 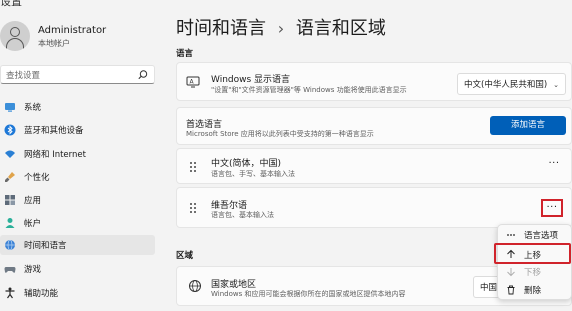 I want to click on section-label-language: 语言, so click(x=185, y=54).